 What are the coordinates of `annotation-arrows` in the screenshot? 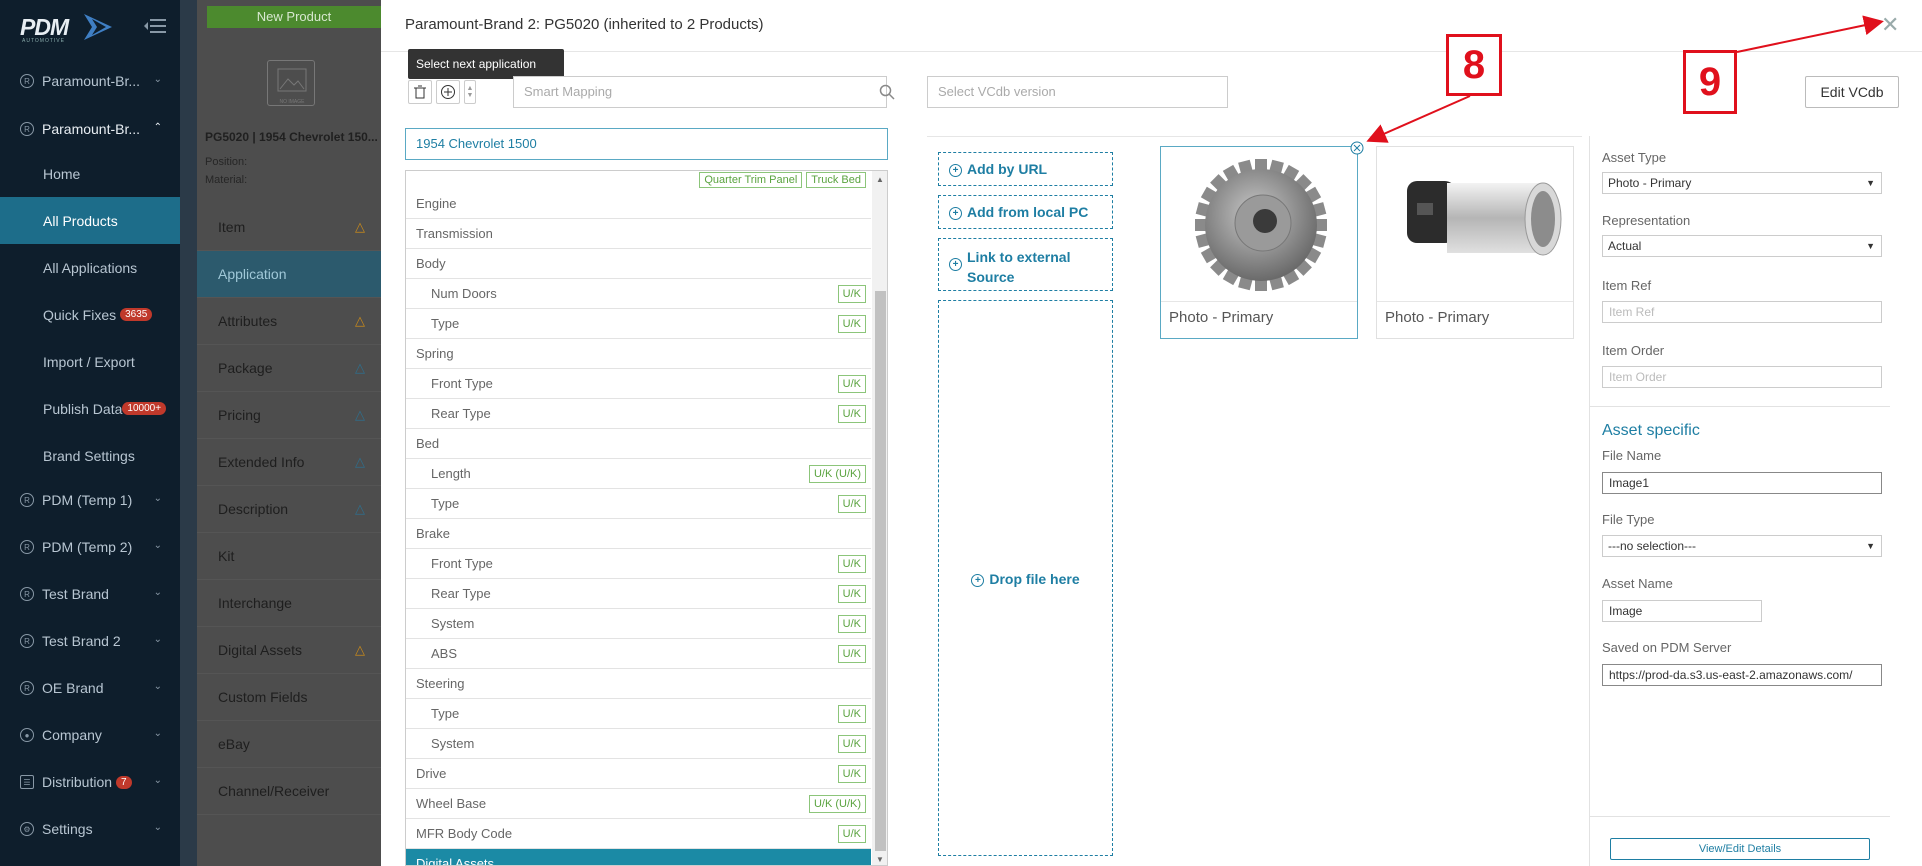 It's located at (1625, 79).